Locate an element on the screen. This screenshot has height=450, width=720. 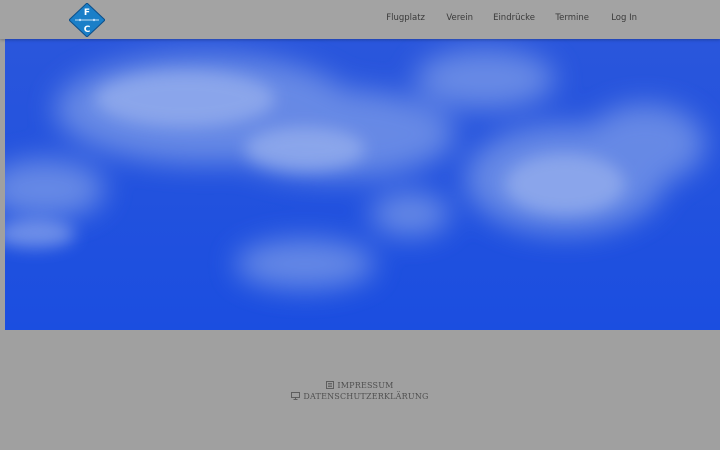
footer-link-label: IMPRESSUM is located at coordinates (365, 385).